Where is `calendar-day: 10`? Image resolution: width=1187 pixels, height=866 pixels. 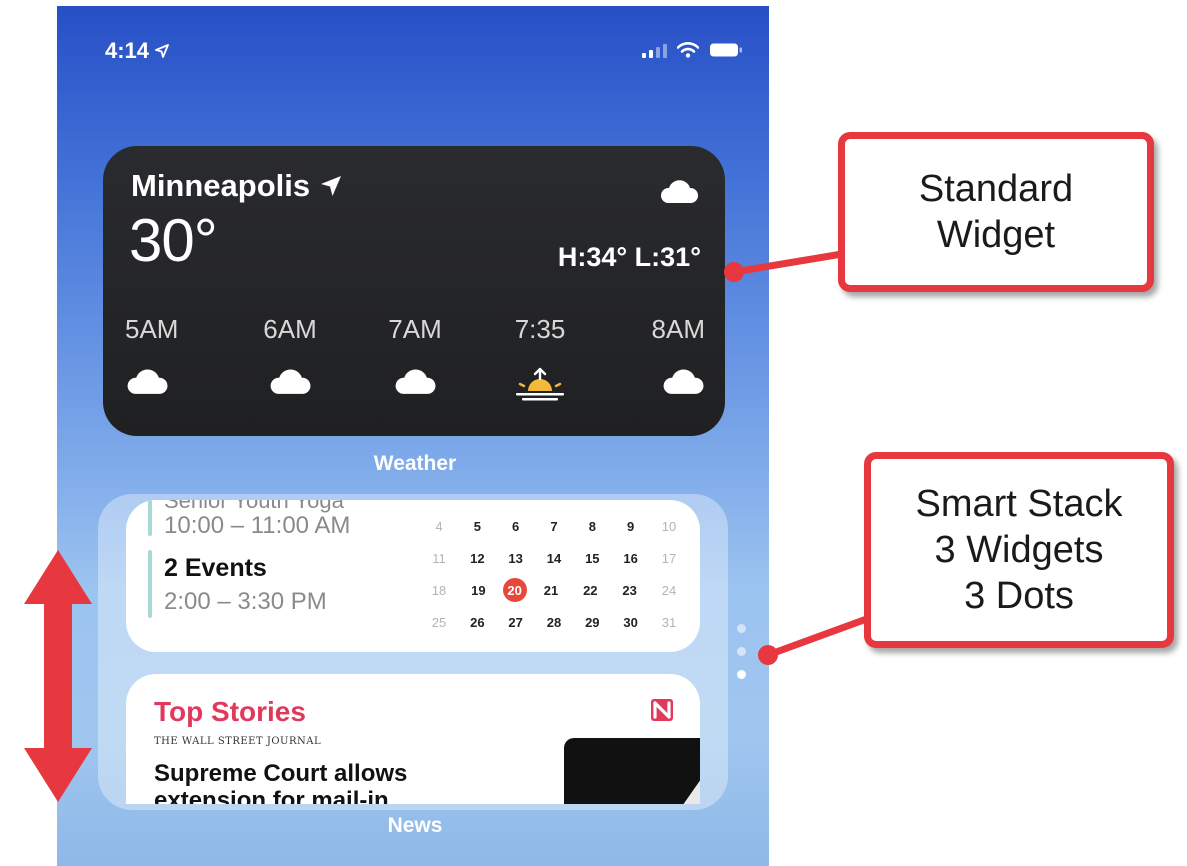 calendar-day: 10 is located at coordinates (669, 526).